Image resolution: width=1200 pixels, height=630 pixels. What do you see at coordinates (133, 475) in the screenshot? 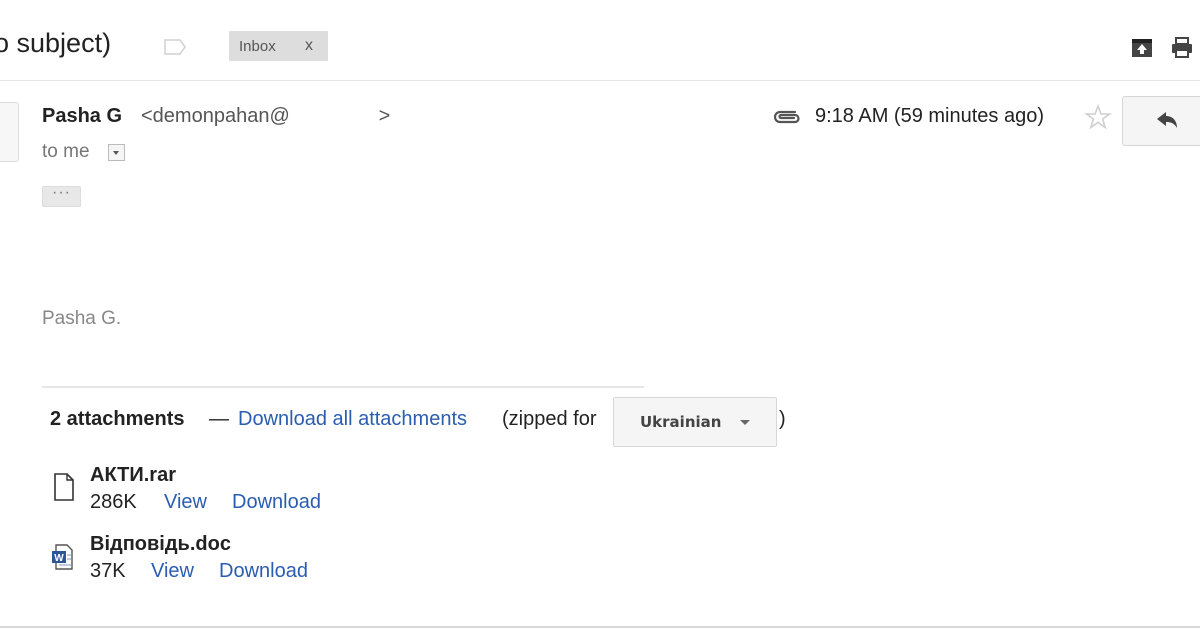
I see `attachment-name: АКТИ.rar` at bounding box center [133, 475].